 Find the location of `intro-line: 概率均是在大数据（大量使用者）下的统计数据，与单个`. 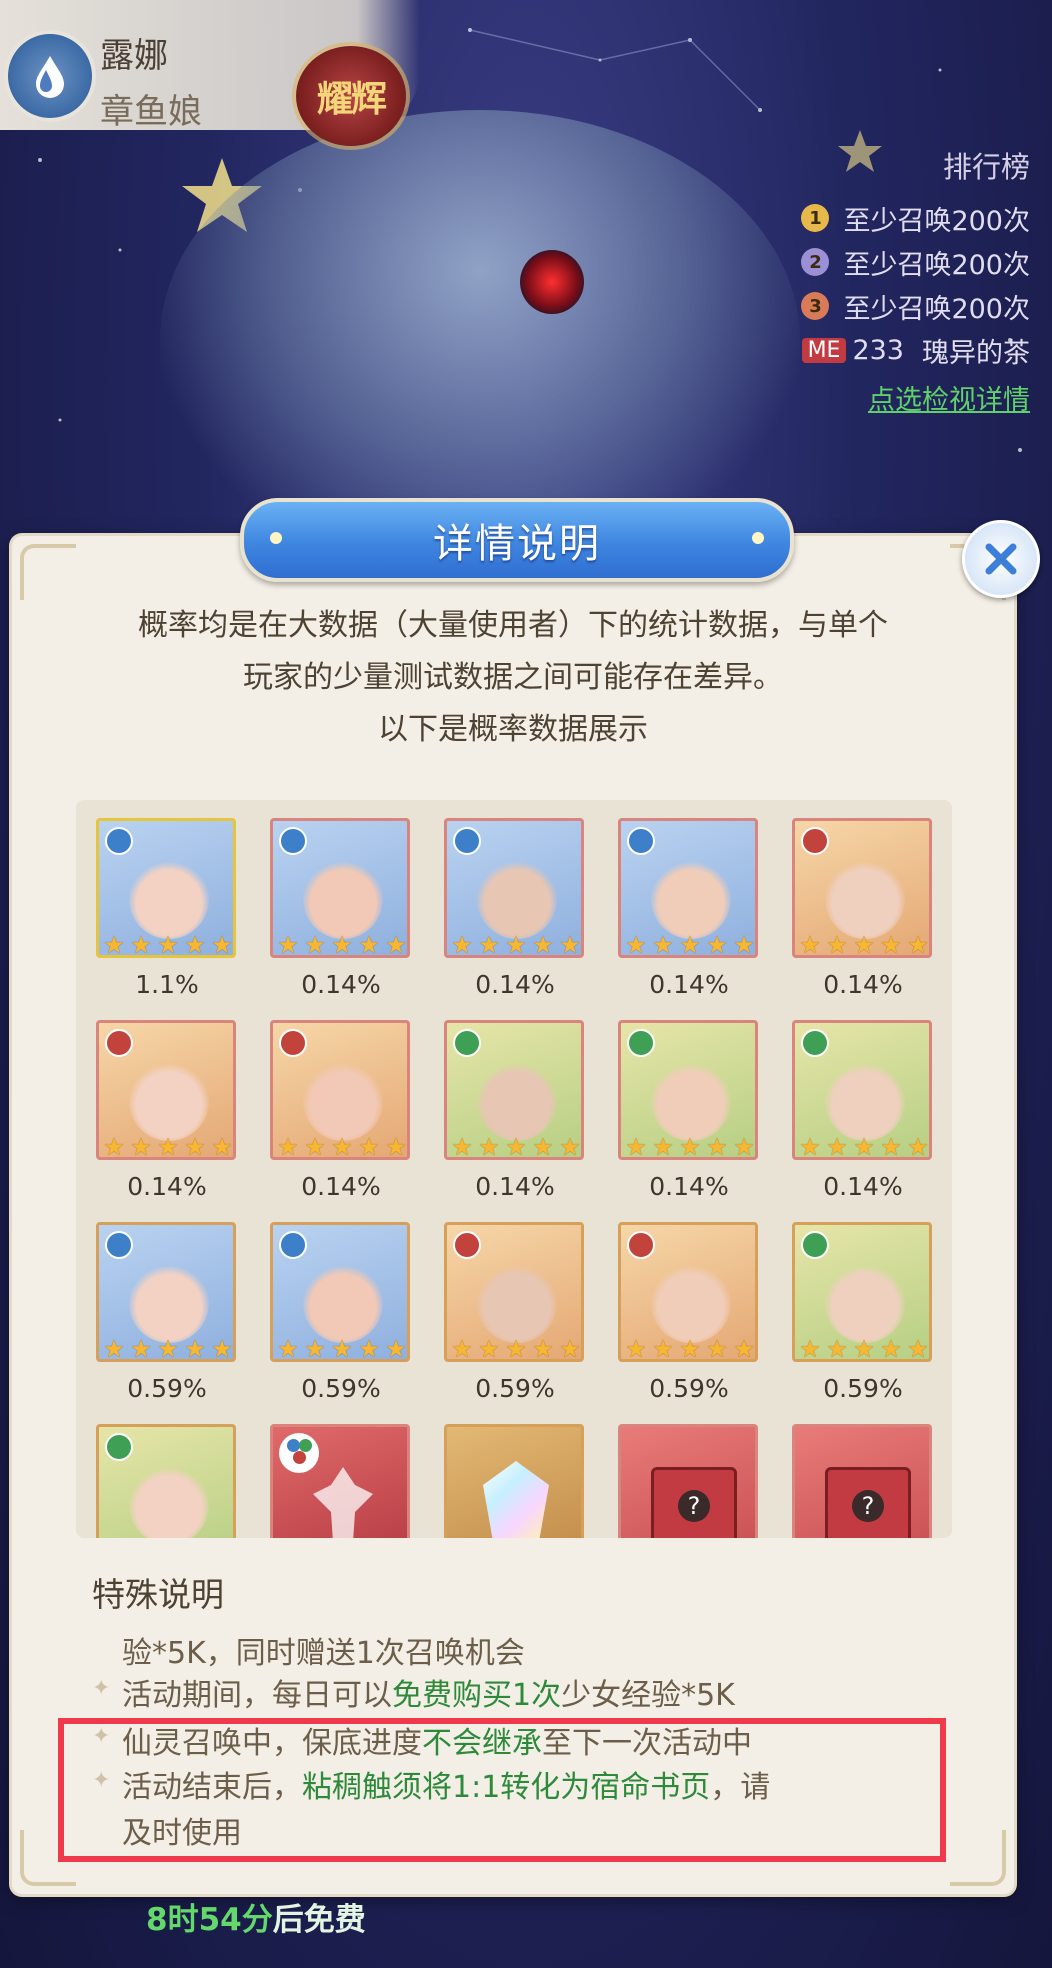

intro-line: 概率均是在大数据（大量使用者）下的统计数据，与单个 is located at coordinates (513, 625).